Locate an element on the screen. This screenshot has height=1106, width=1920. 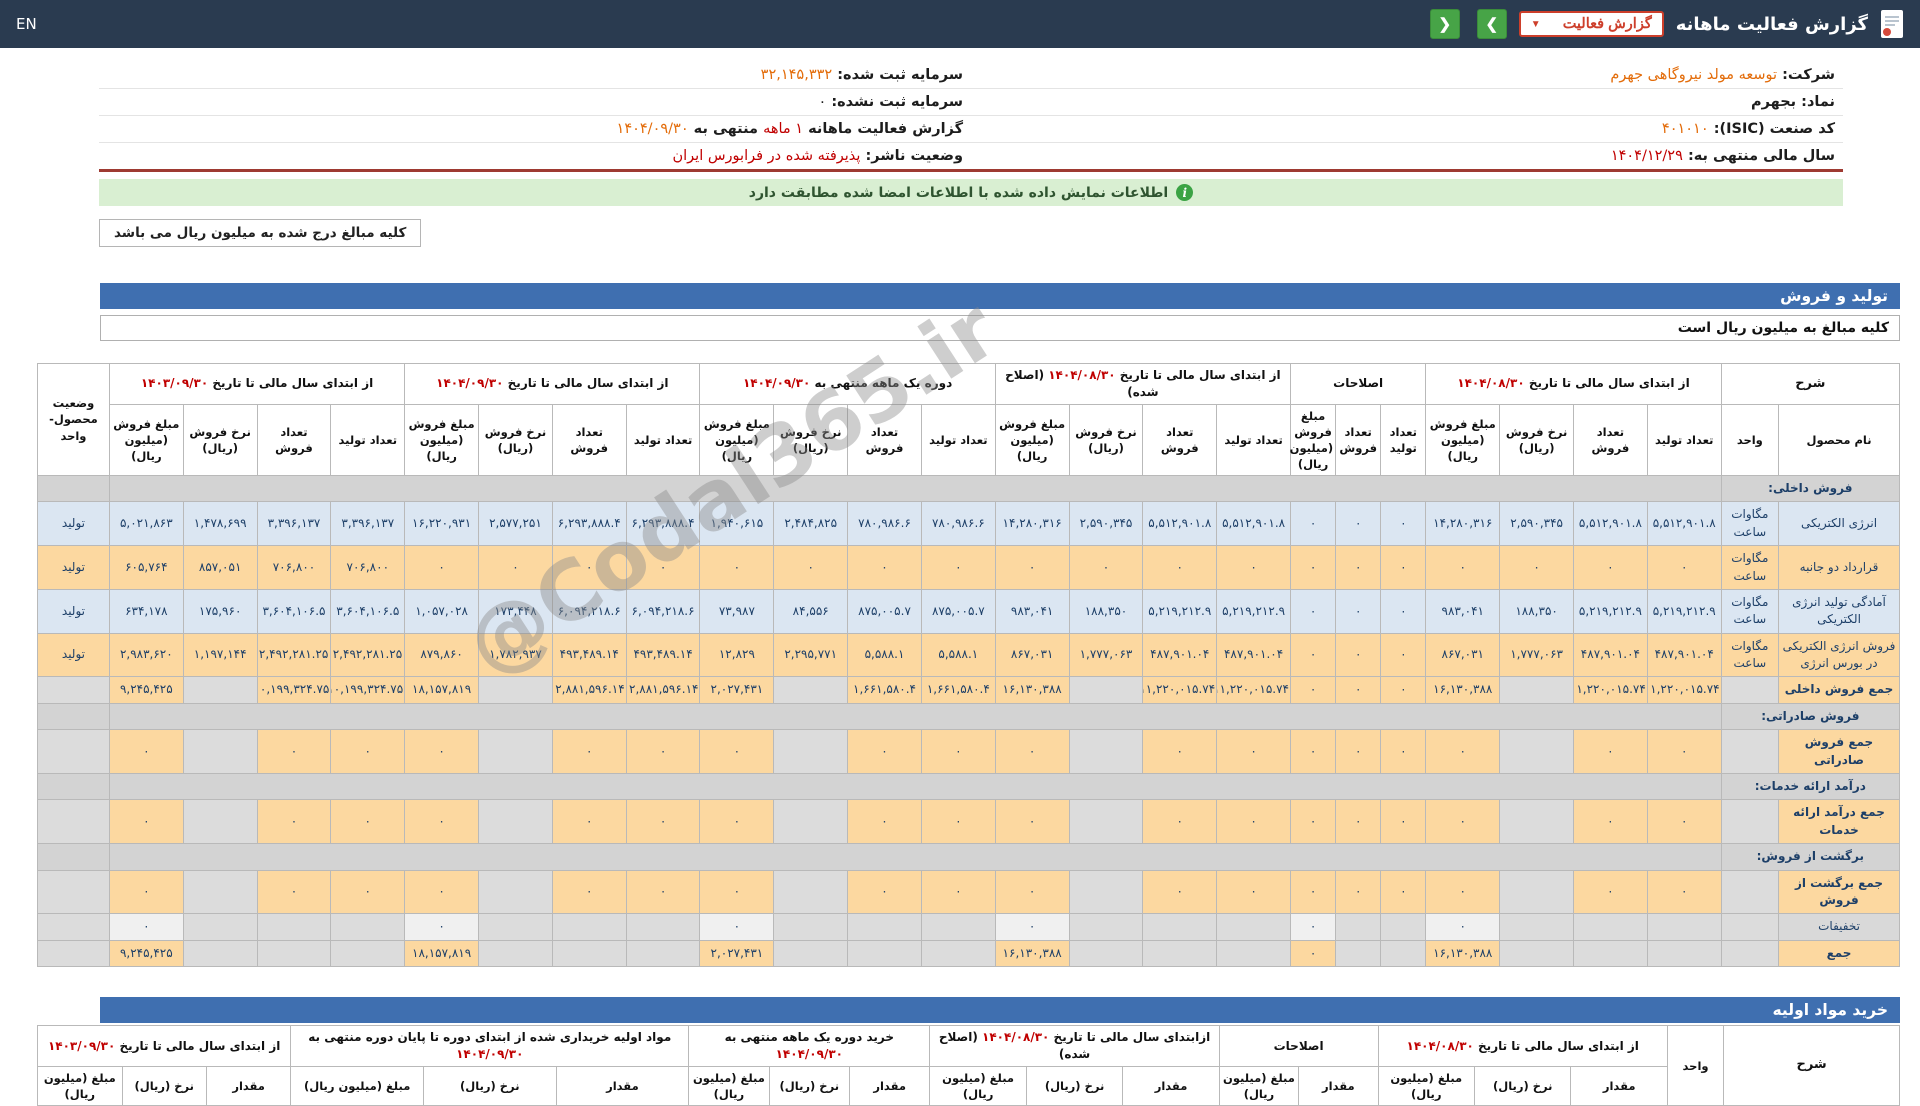
value-cell: ۱۲,۸۸۱,۵۹۶.۱۴ is located at coordinates (663, 690).